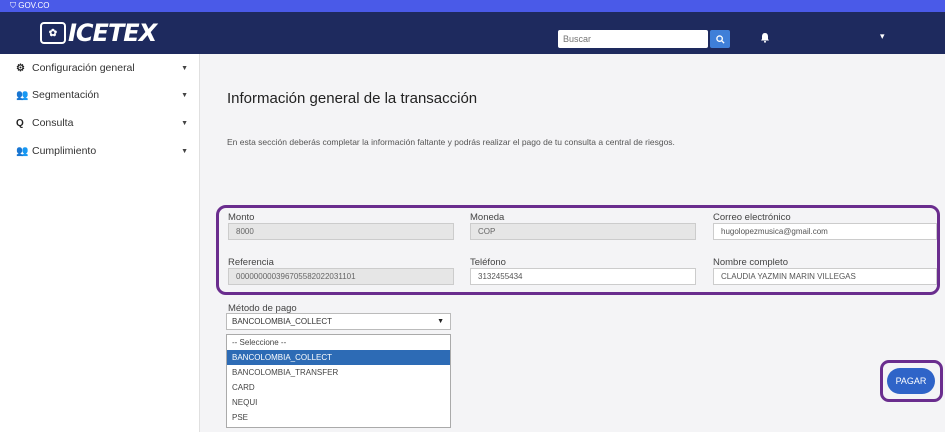  Describe the element at coordinates (338, 387) in the screenshot. I see `dropdown-option: CARD` at that location.